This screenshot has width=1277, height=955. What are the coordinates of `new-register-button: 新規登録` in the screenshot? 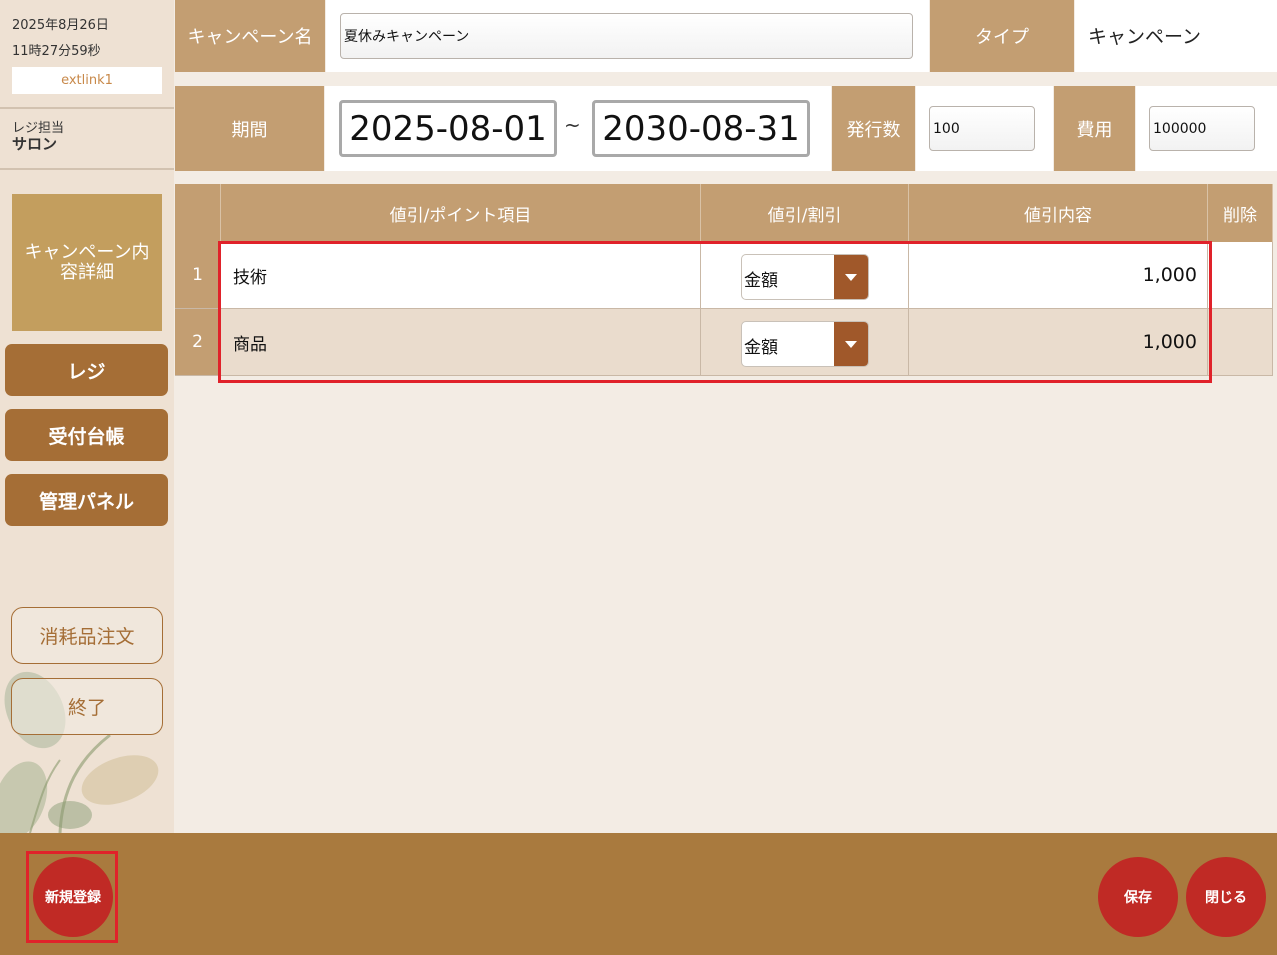 It's located at (73, 897).